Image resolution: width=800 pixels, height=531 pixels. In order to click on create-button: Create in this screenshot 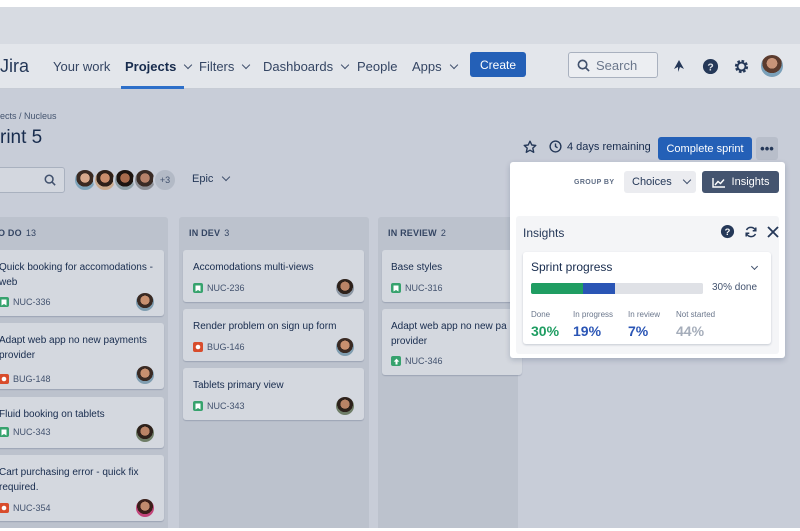, I will do `click(498, 64)`.